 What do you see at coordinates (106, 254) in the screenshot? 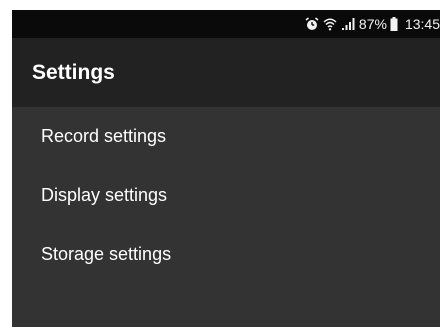
I see `list-item-label: Storage settings` at bounding box center [106, 254].